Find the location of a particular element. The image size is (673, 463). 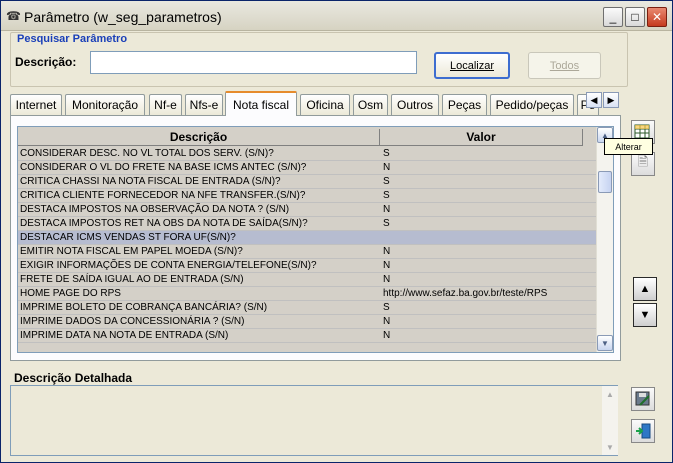

arrow-right-icon: ▶ is located at coordinates (611, 99).